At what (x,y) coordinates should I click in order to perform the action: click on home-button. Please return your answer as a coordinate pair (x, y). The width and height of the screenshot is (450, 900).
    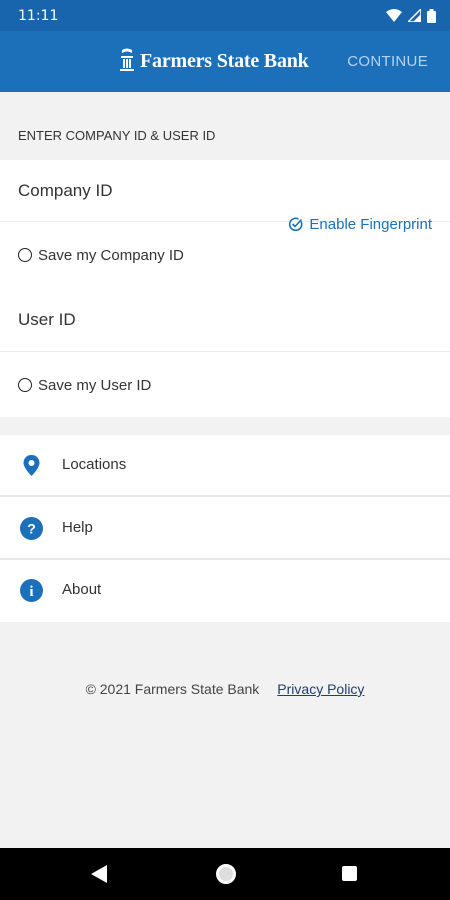
    Looking at the image, I should click on (226, 874).